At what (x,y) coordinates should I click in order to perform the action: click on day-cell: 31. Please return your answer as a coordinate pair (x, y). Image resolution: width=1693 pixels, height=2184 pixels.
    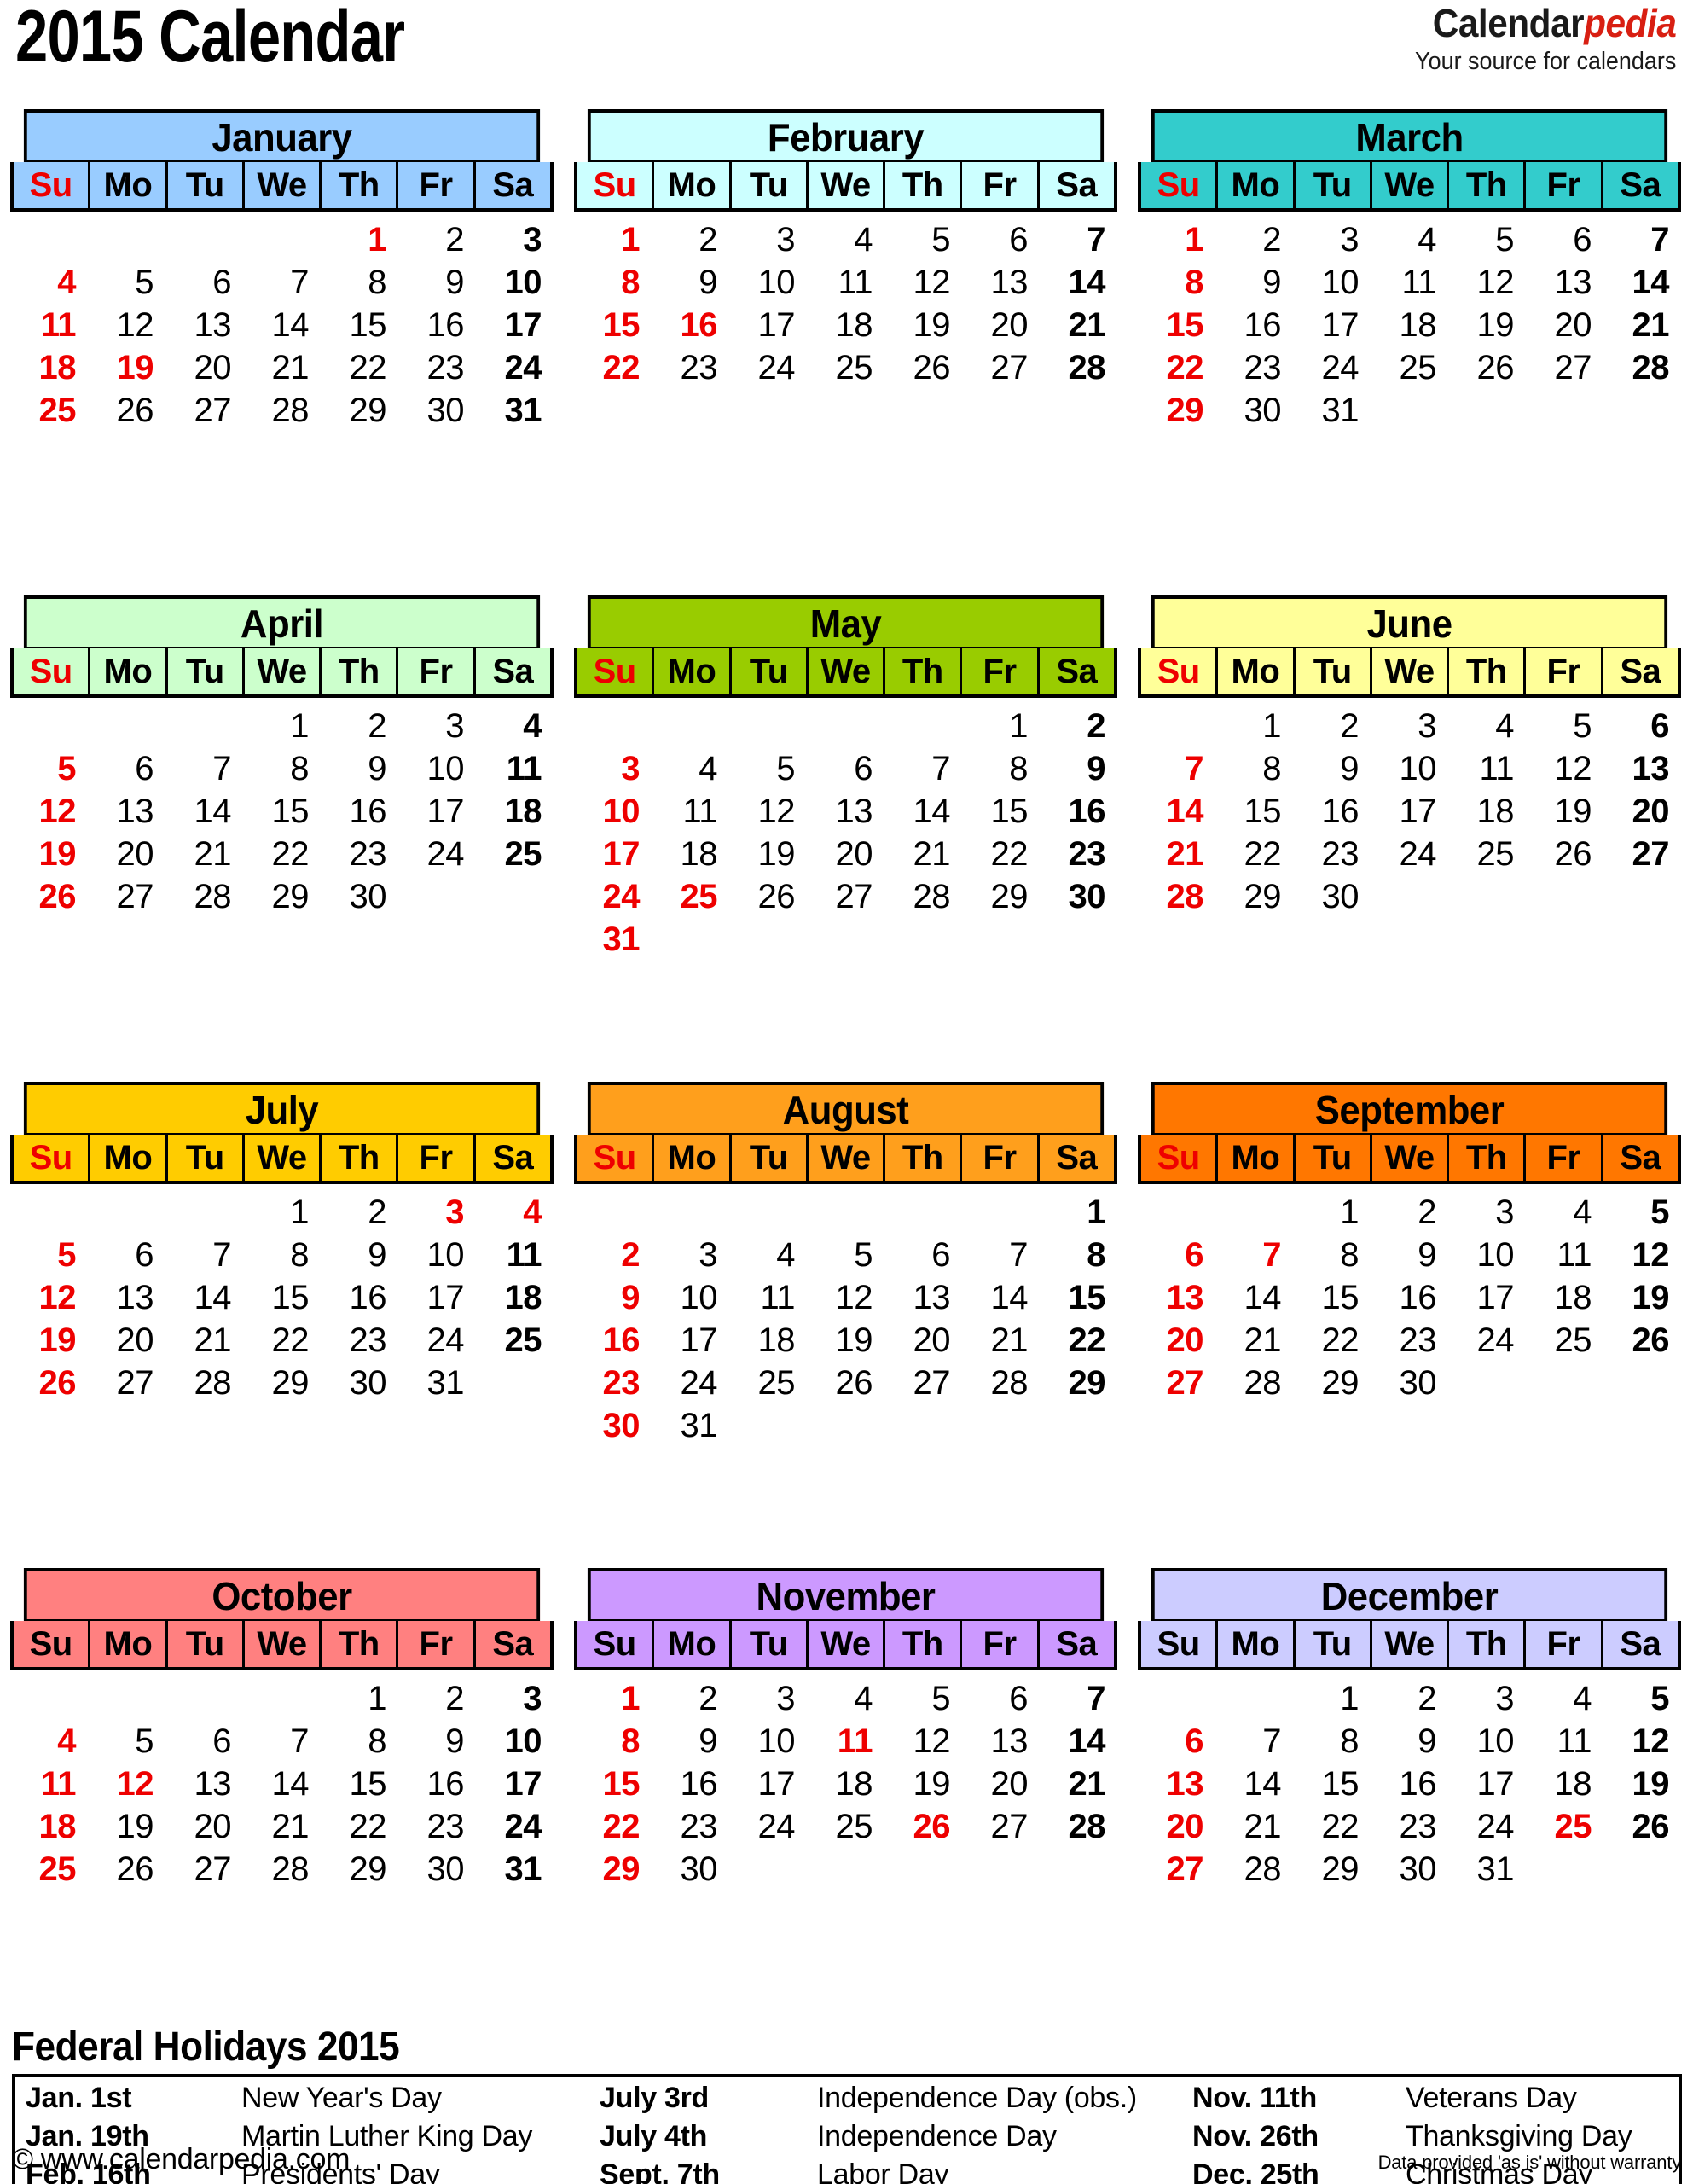
    Looking at the image, I should click on (515, 1870).